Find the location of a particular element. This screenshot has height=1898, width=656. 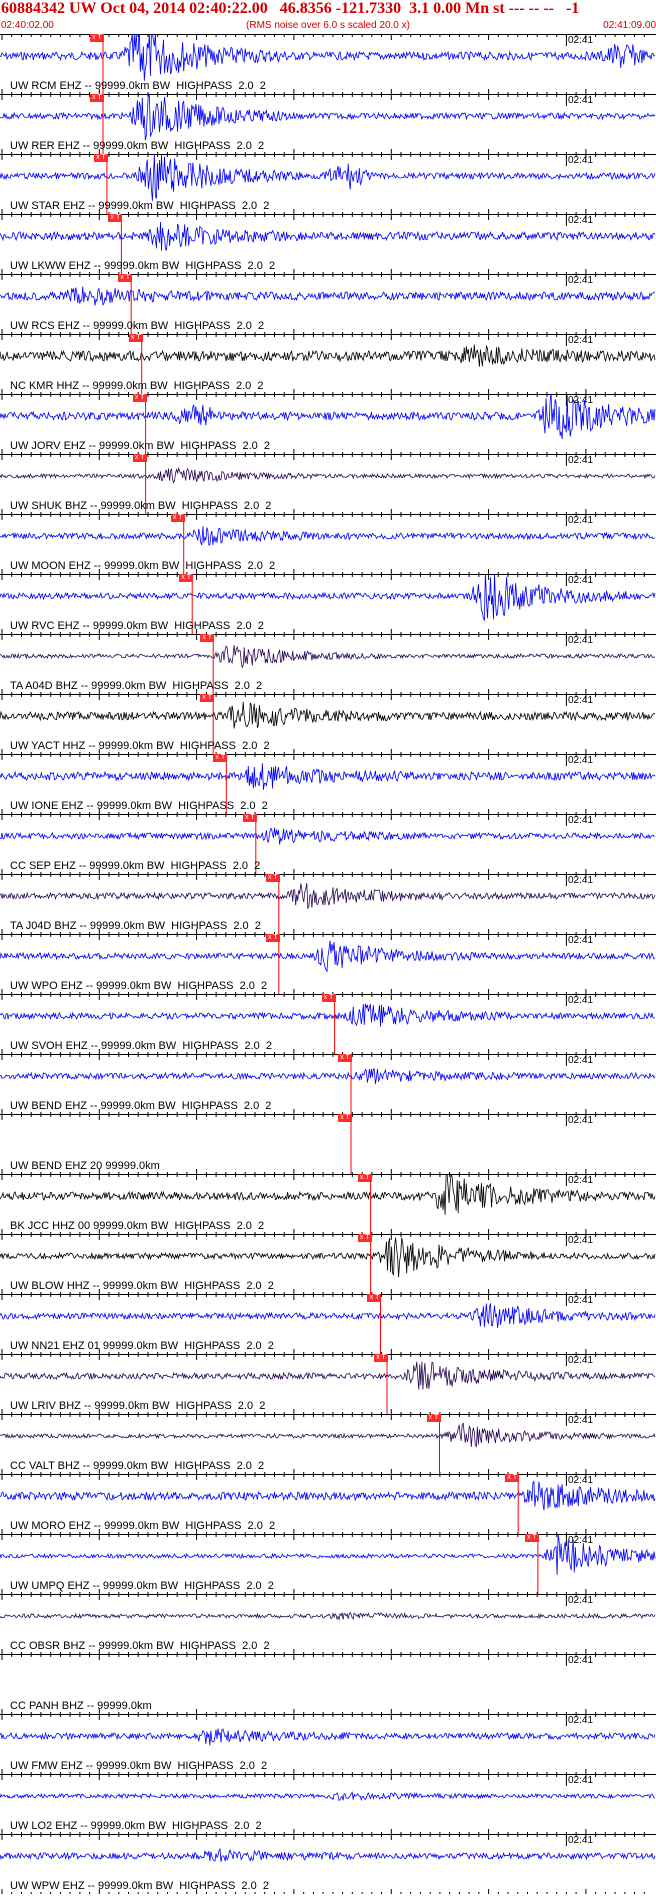

station-label: CC PANH BHZ -- 99999.0km is located at coordinates (81, 1706).